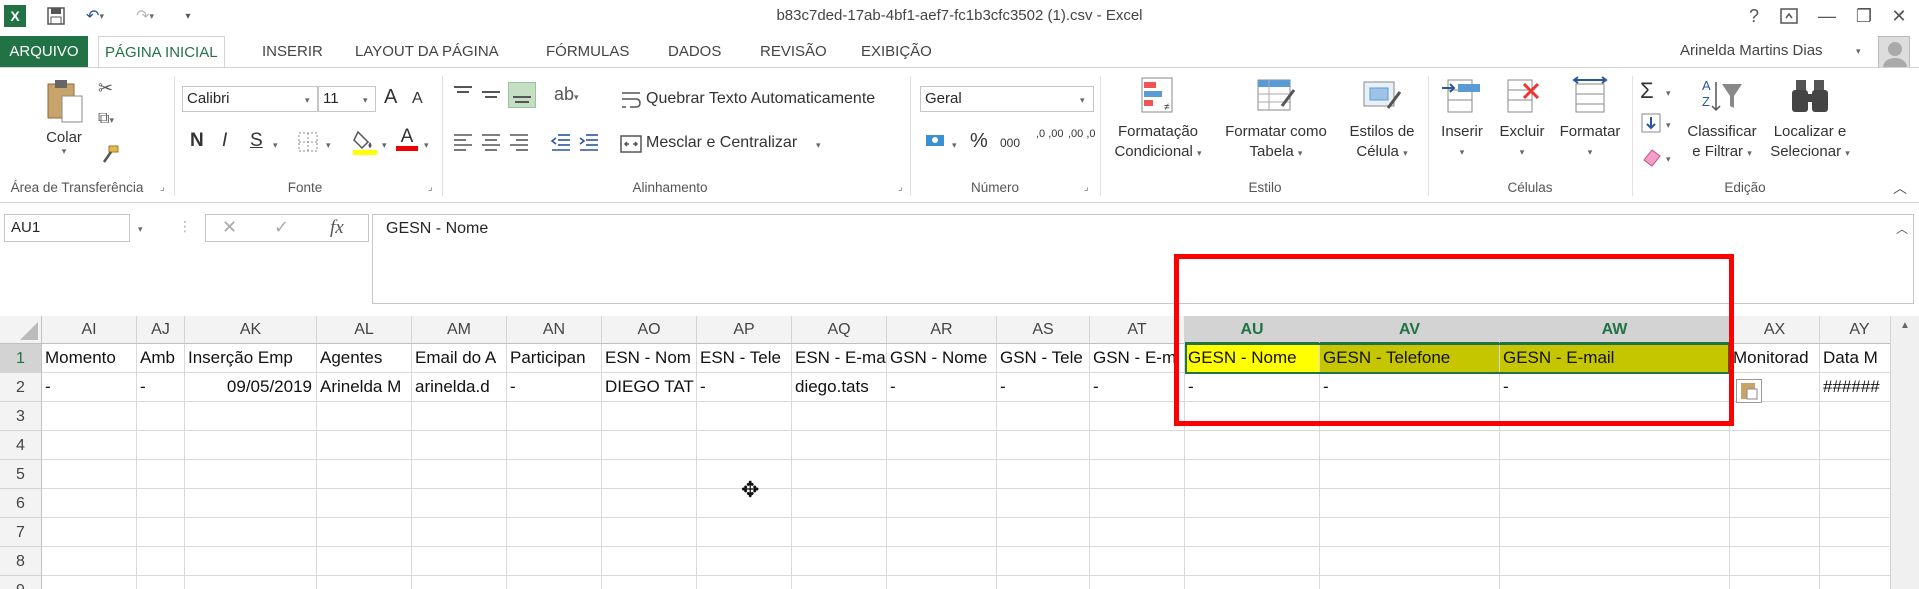  What do you see at coordinates (1905, 325) in the screenshot?
I see `scroll-up-icon: ▲` at bounding box center [1905, 325].